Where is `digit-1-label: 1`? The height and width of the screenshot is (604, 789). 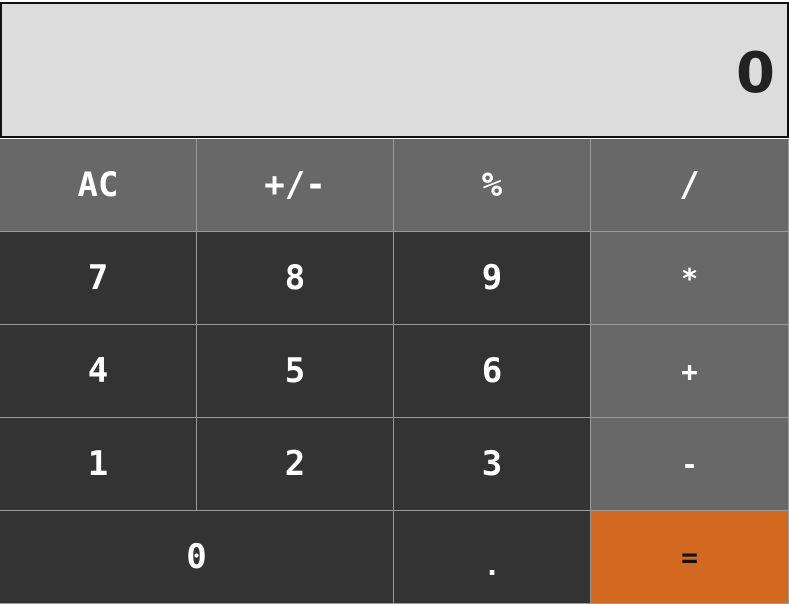 digit-1-label: 1 is located at coordinates (98, 464).